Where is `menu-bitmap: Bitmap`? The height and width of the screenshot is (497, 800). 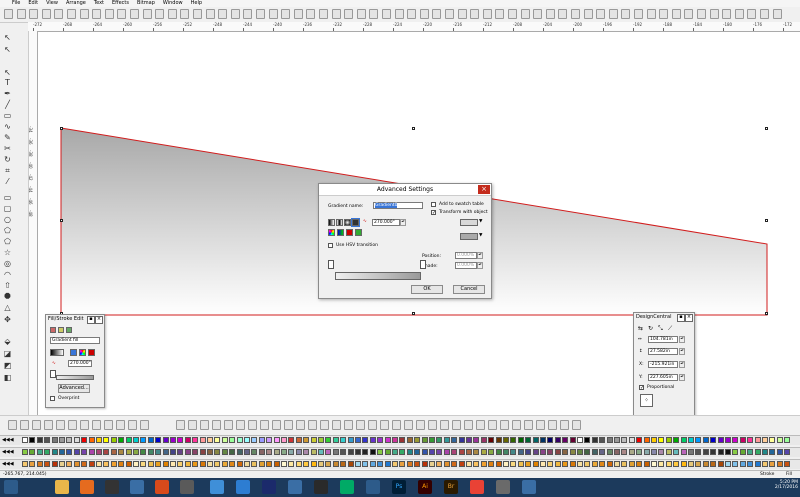 menu-bitmap: Bitmap is located at coordinates (146, 3).